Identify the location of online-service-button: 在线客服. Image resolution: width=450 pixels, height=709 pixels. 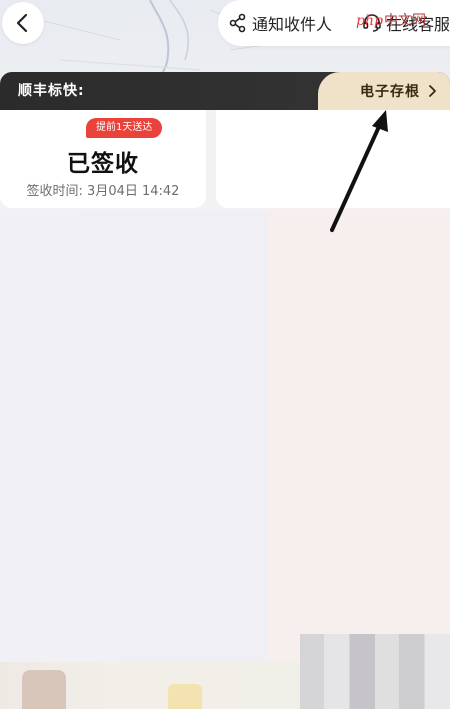
(402, 23).